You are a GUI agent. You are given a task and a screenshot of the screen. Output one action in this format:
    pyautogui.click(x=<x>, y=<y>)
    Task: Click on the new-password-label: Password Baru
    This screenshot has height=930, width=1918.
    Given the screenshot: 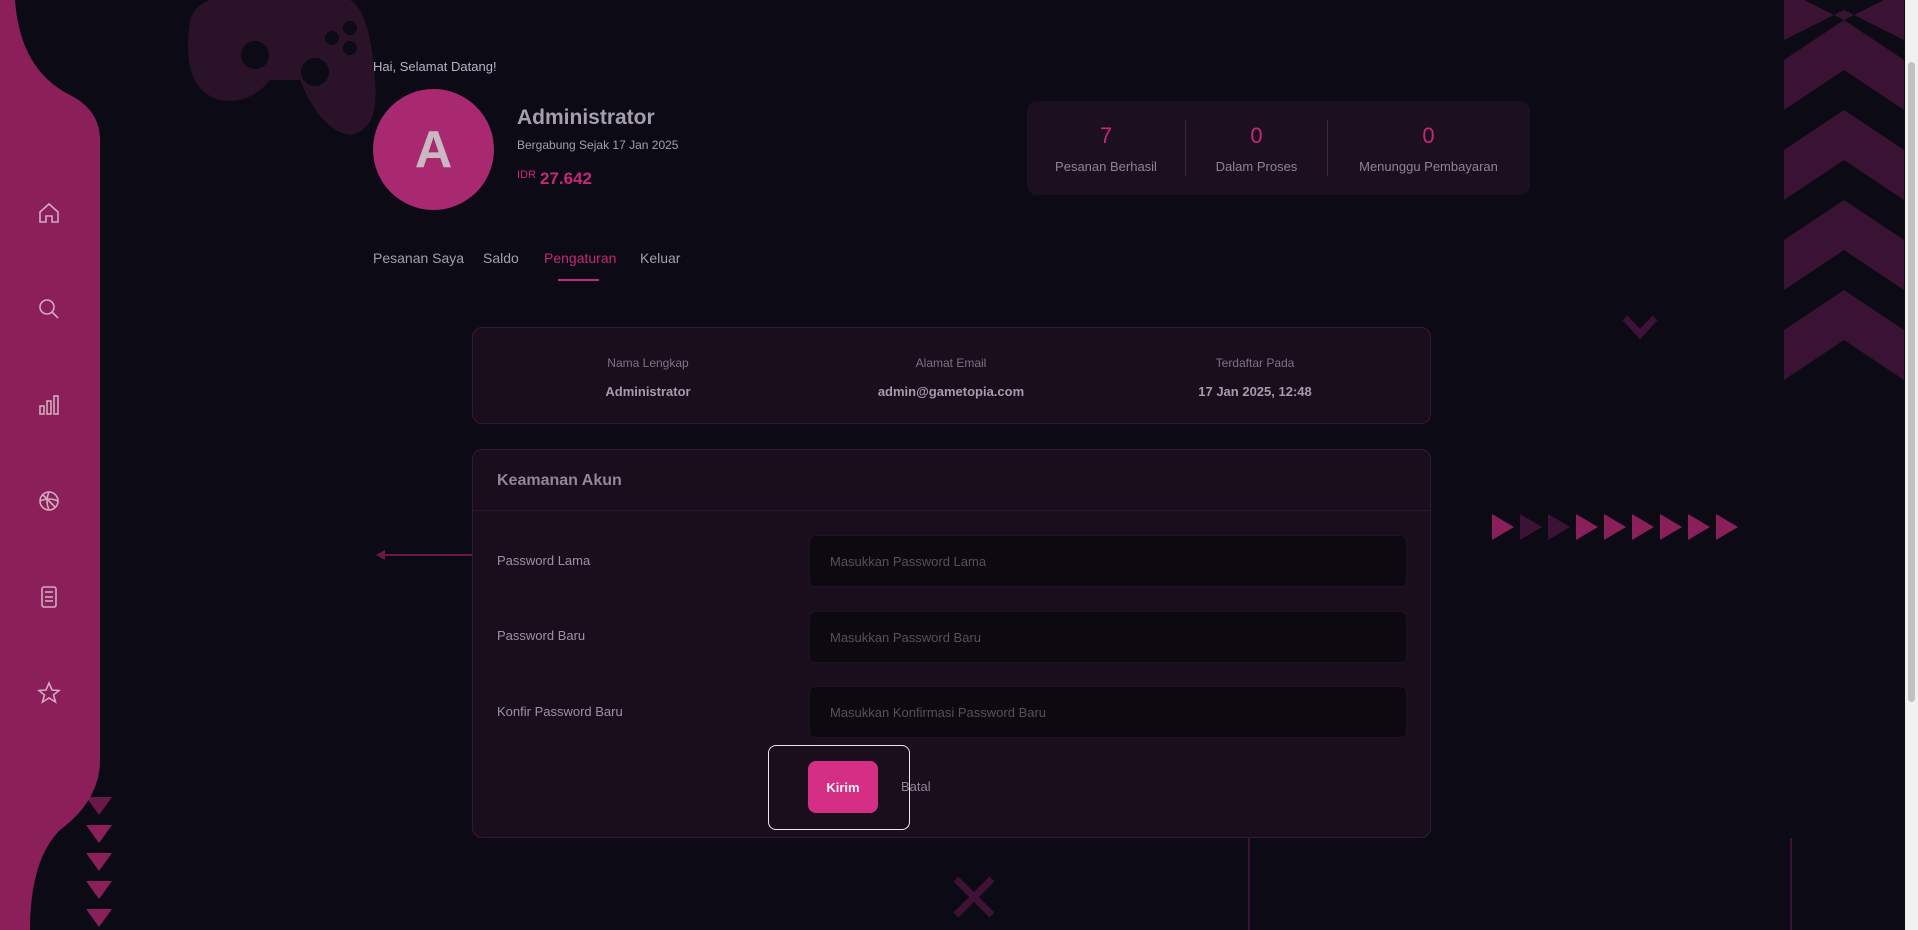 What is the action you would take?
    pyautogui.click(x=541, y=635)
    